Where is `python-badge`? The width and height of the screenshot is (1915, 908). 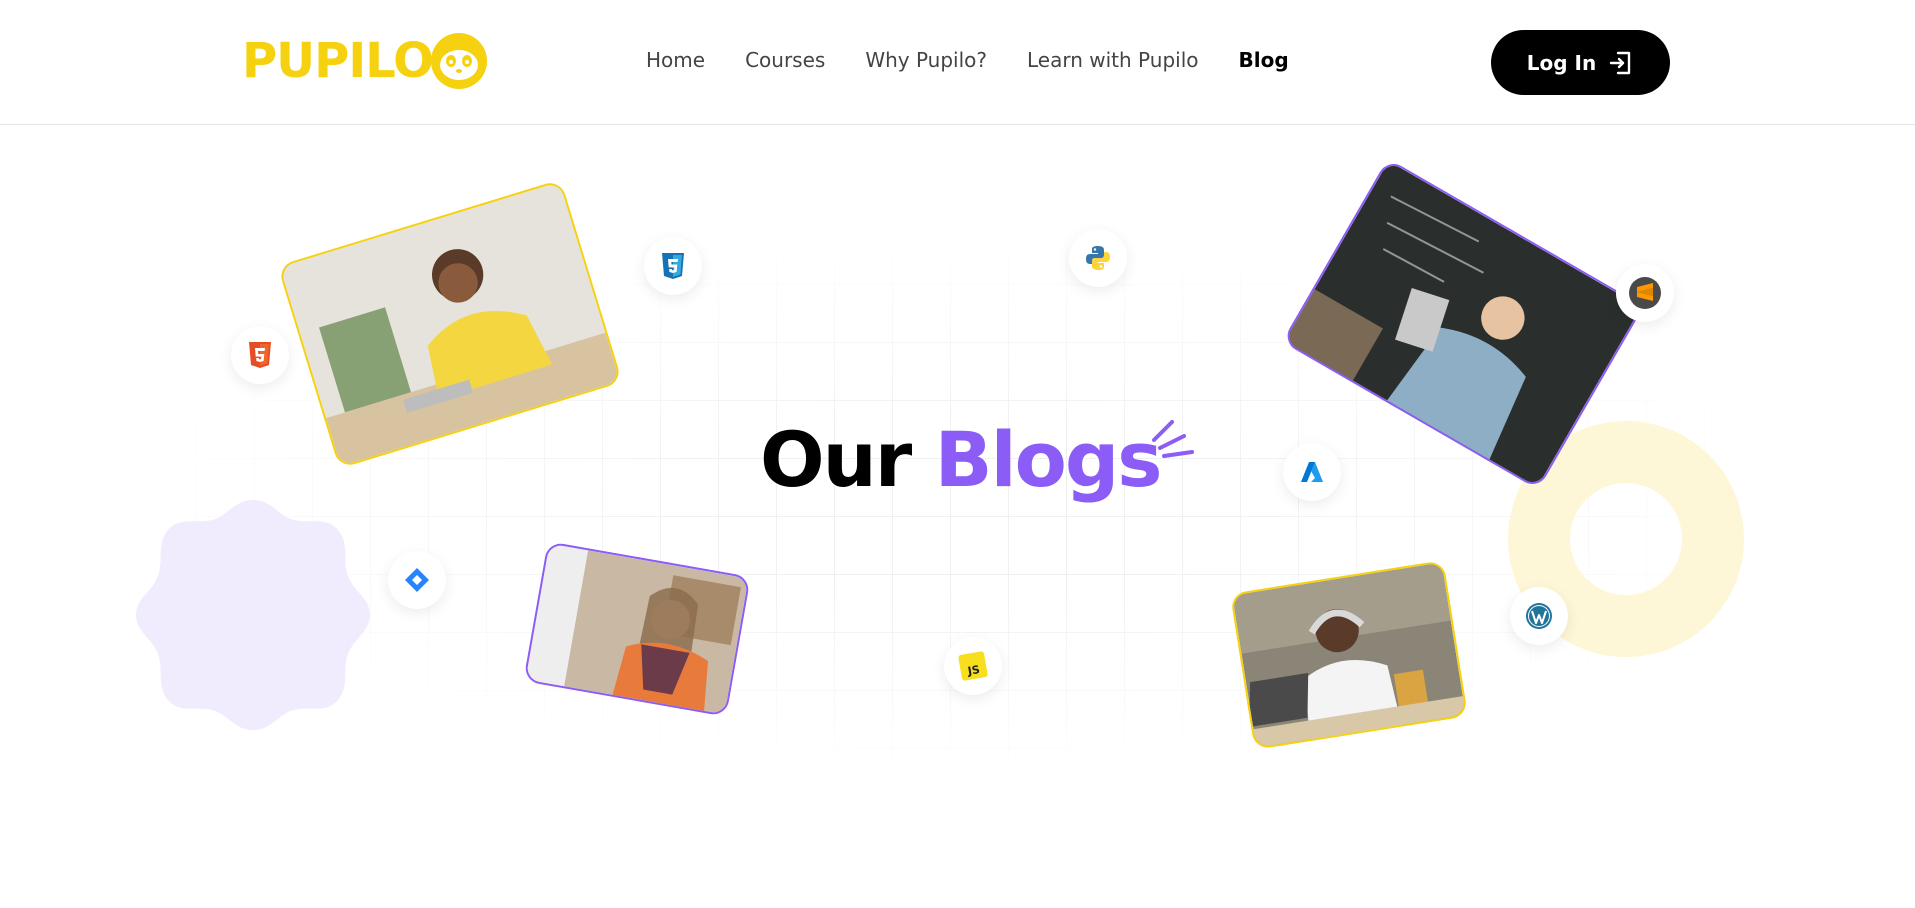 python-badge is located at coordinates (1098, 258).